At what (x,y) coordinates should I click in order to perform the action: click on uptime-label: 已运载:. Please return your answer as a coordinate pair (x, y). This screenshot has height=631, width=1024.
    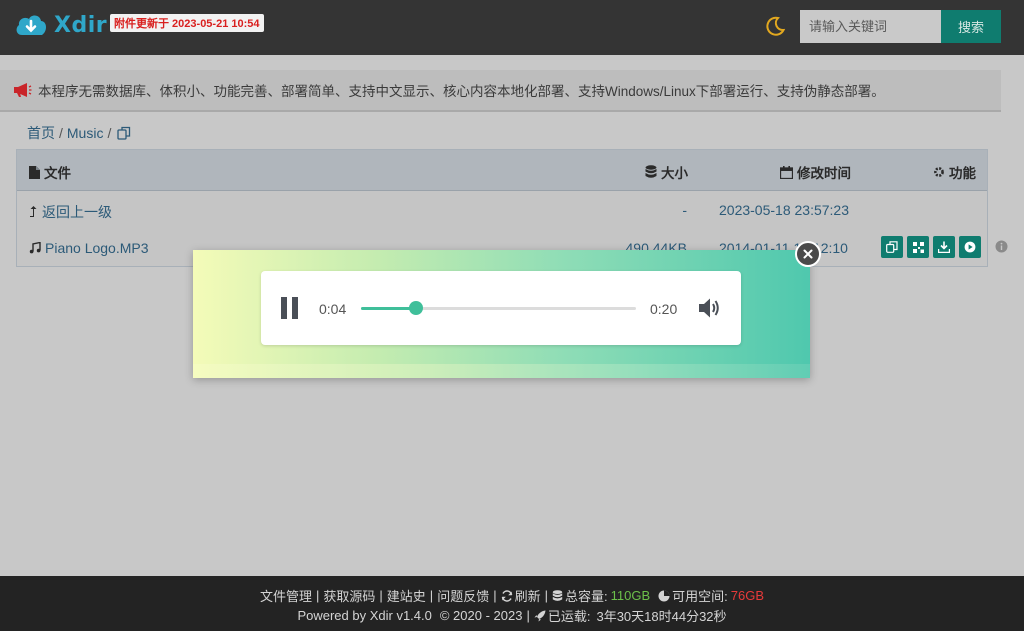
    Looking at the image, I should click on (569, 616).